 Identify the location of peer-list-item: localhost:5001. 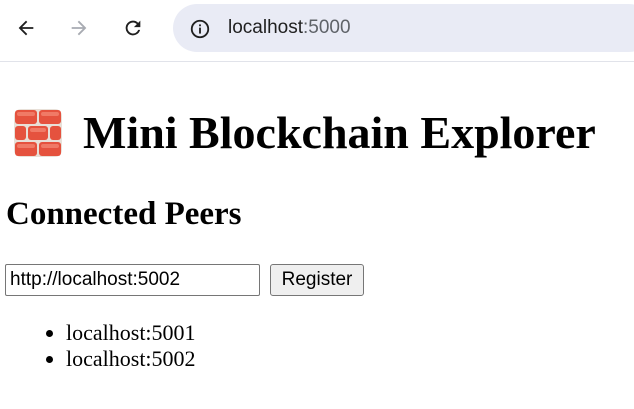
(131, 333).